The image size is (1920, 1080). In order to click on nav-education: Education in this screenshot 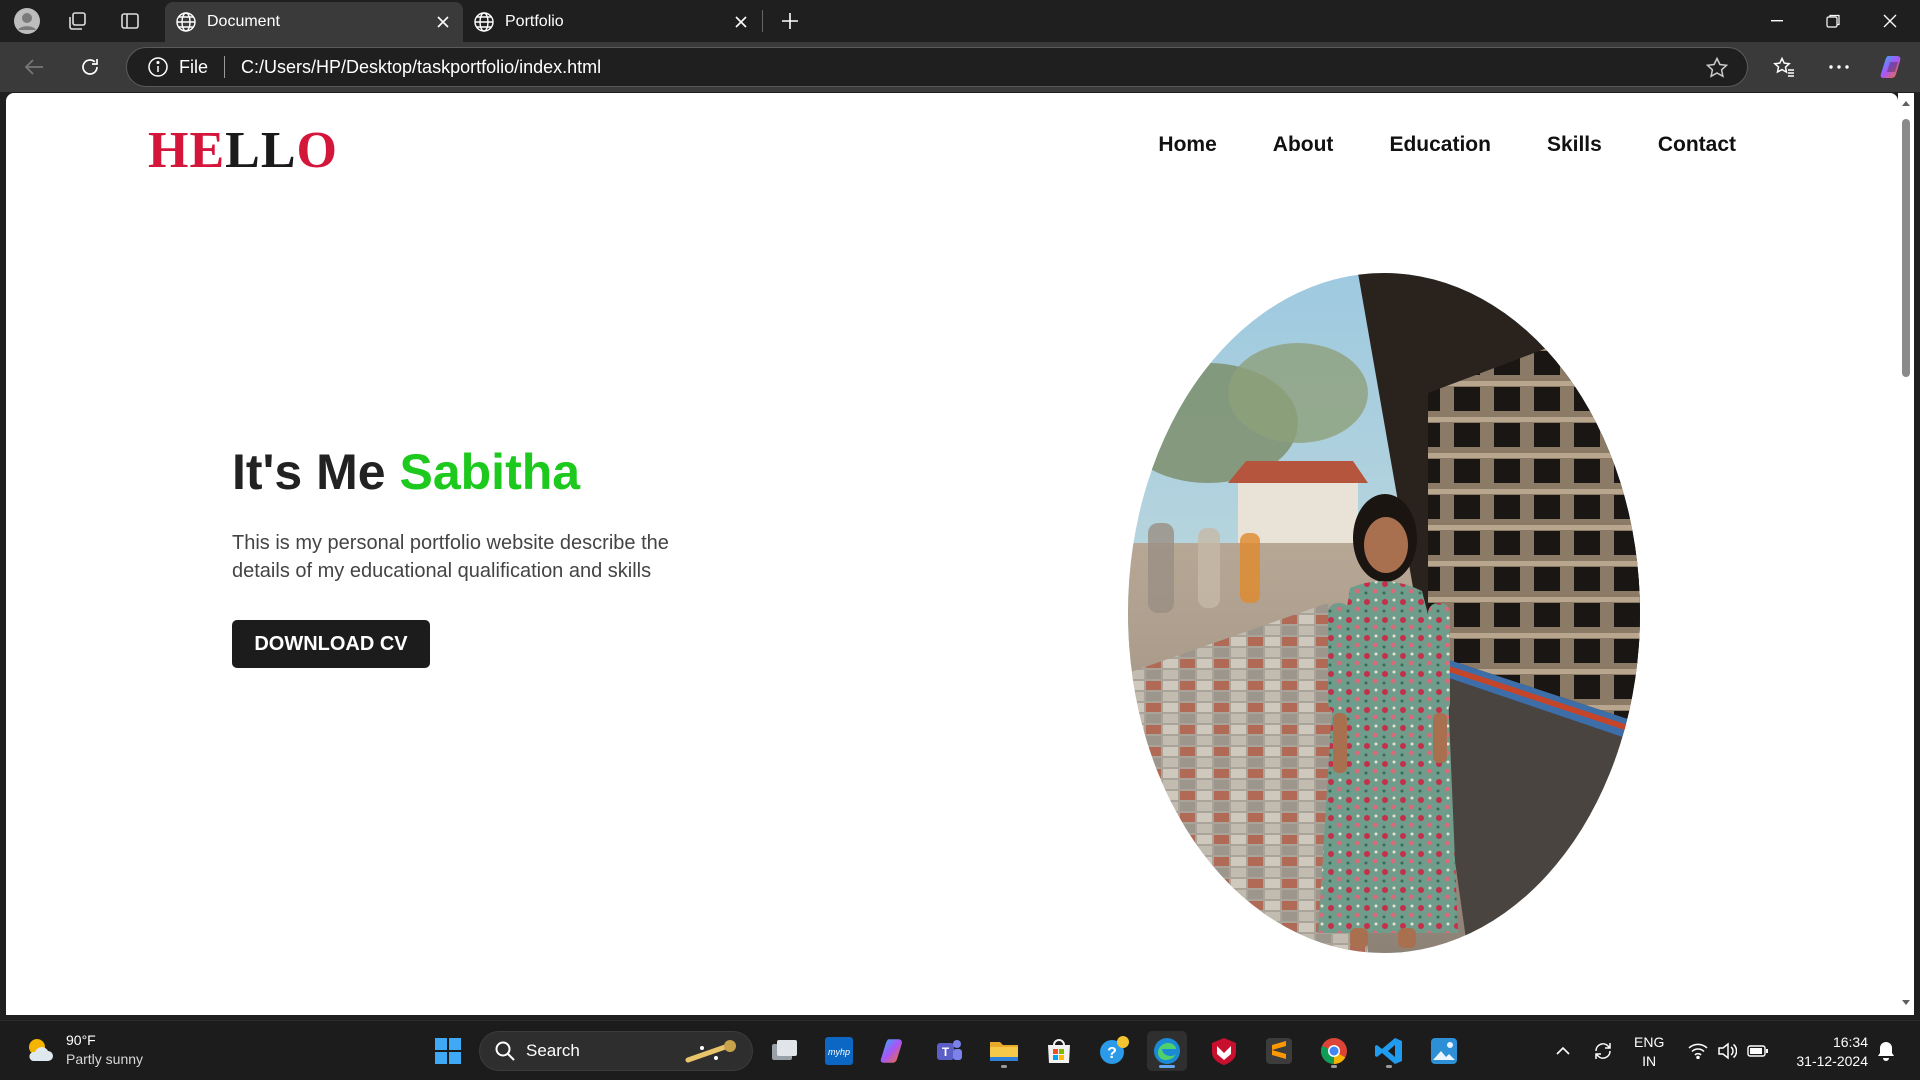, I will do `click(1440, 145)`.